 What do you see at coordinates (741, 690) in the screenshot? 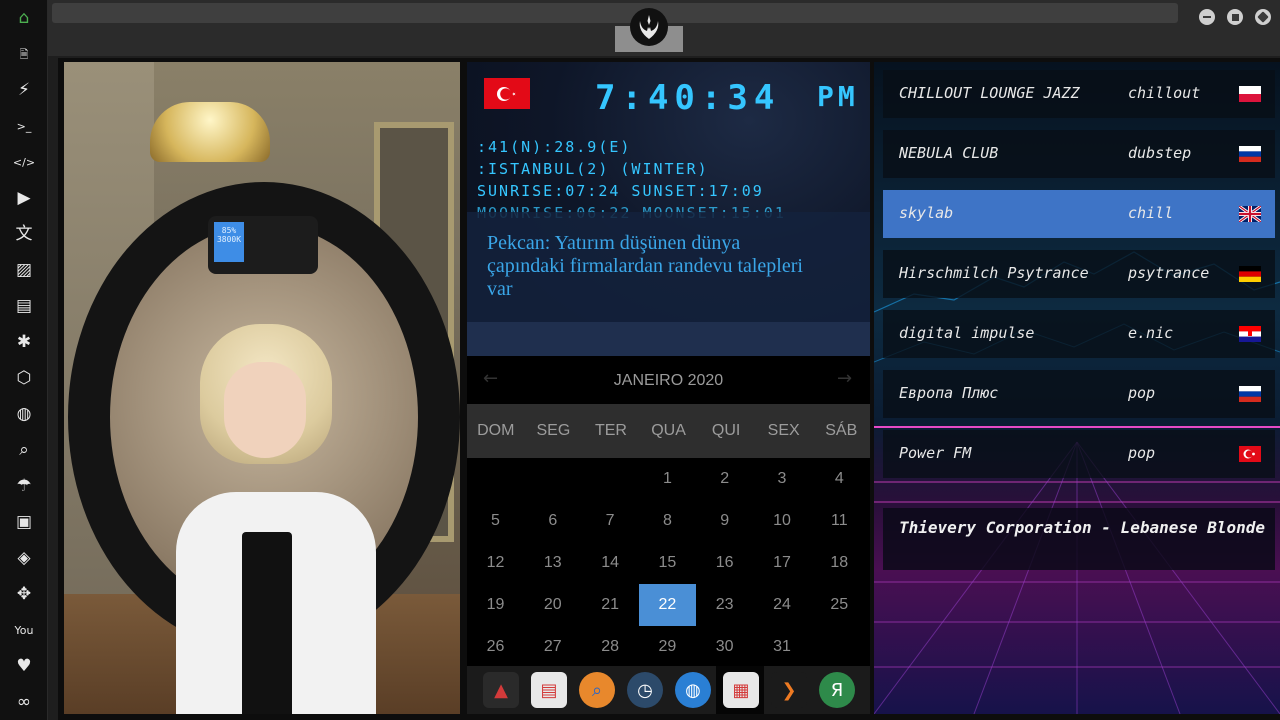
I see `calendar-app-icon: ▦` at bounding box center [741, 690].